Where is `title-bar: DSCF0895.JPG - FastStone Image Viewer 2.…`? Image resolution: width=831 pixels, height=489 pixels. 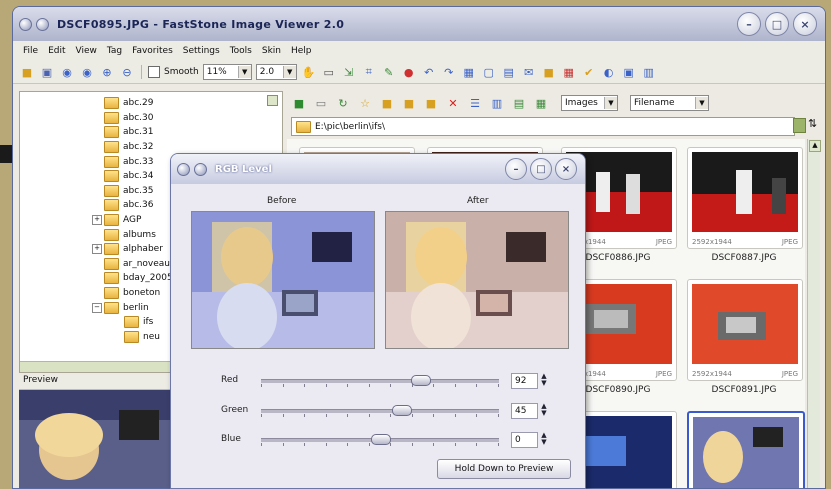 title-bar: DSCF0895.JPG - FastStone Image Viewer 2.… is located at coordinates (419, 24).